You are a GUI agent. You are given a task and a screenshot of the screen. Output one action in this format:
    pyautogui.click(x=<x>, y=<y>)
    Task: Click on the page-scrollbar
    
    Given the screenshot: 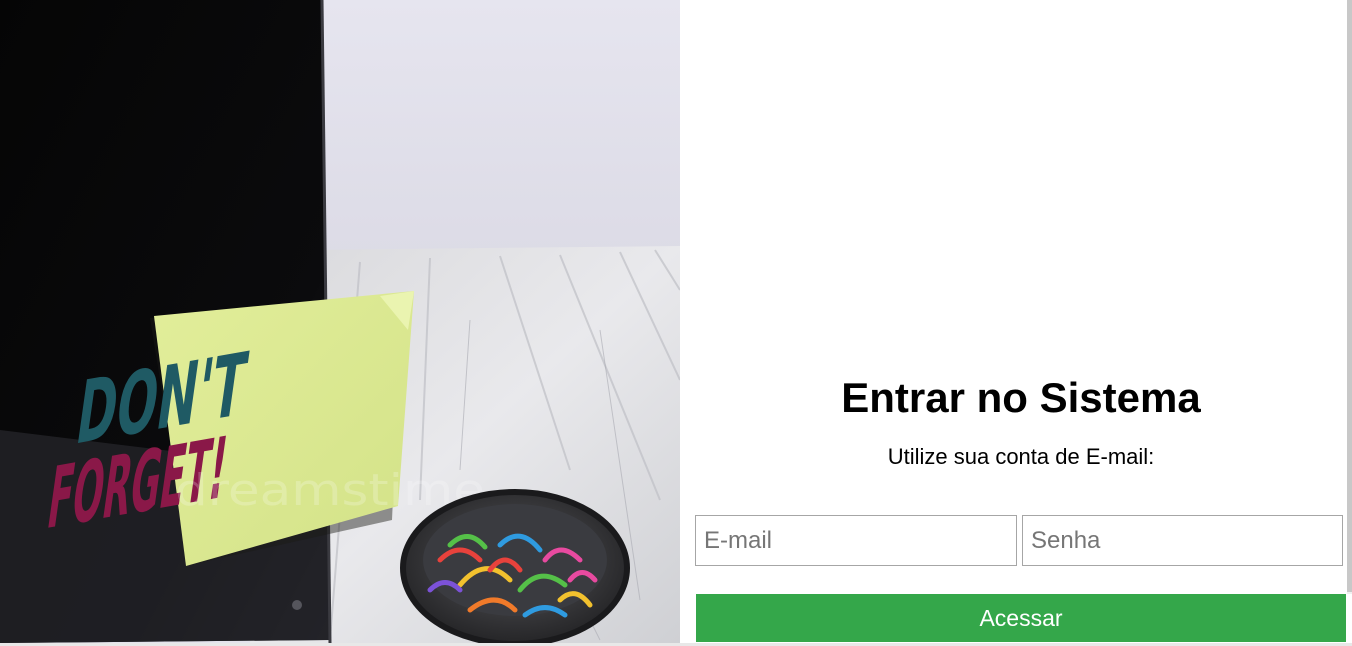 What is the action you would take?
    pyautogui.click(x=1349, y=297)
    